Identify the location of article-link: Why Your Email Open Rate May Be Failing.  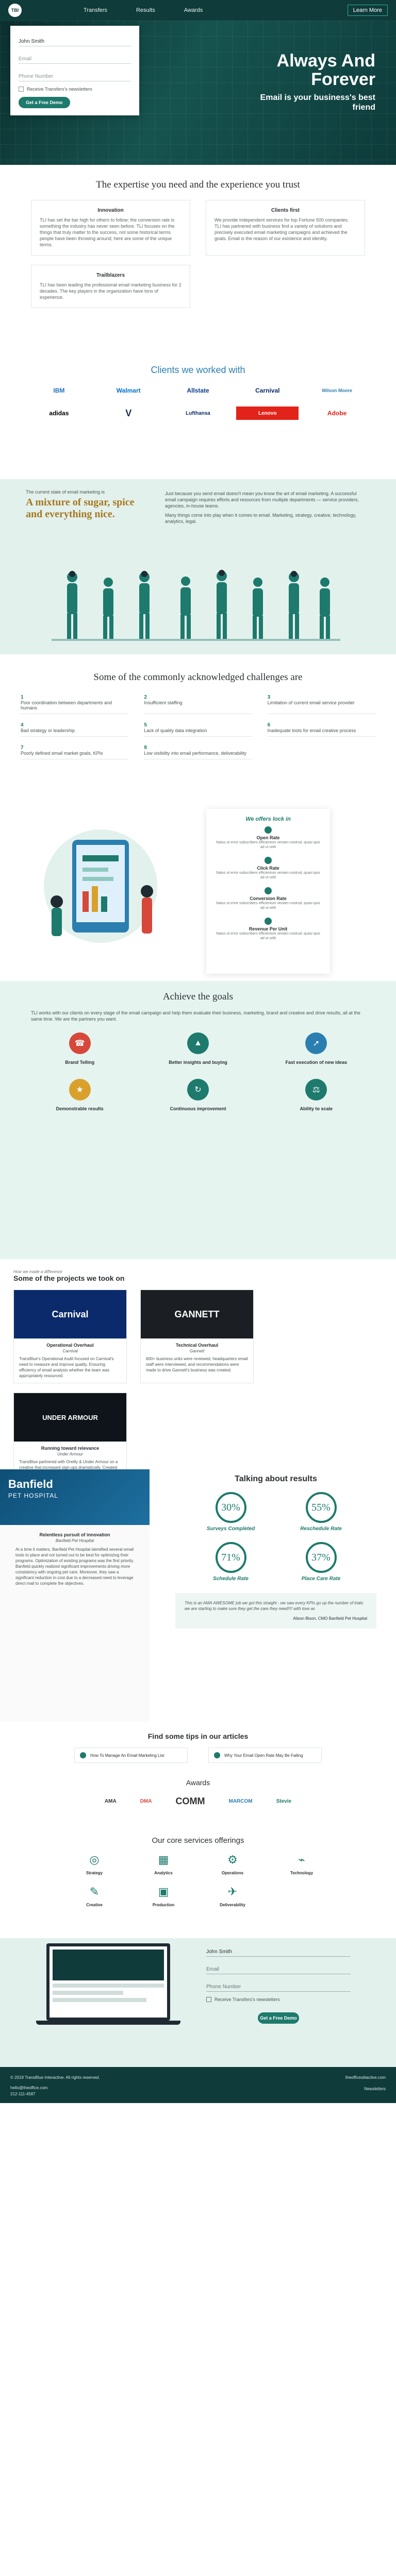
(265, 1755).